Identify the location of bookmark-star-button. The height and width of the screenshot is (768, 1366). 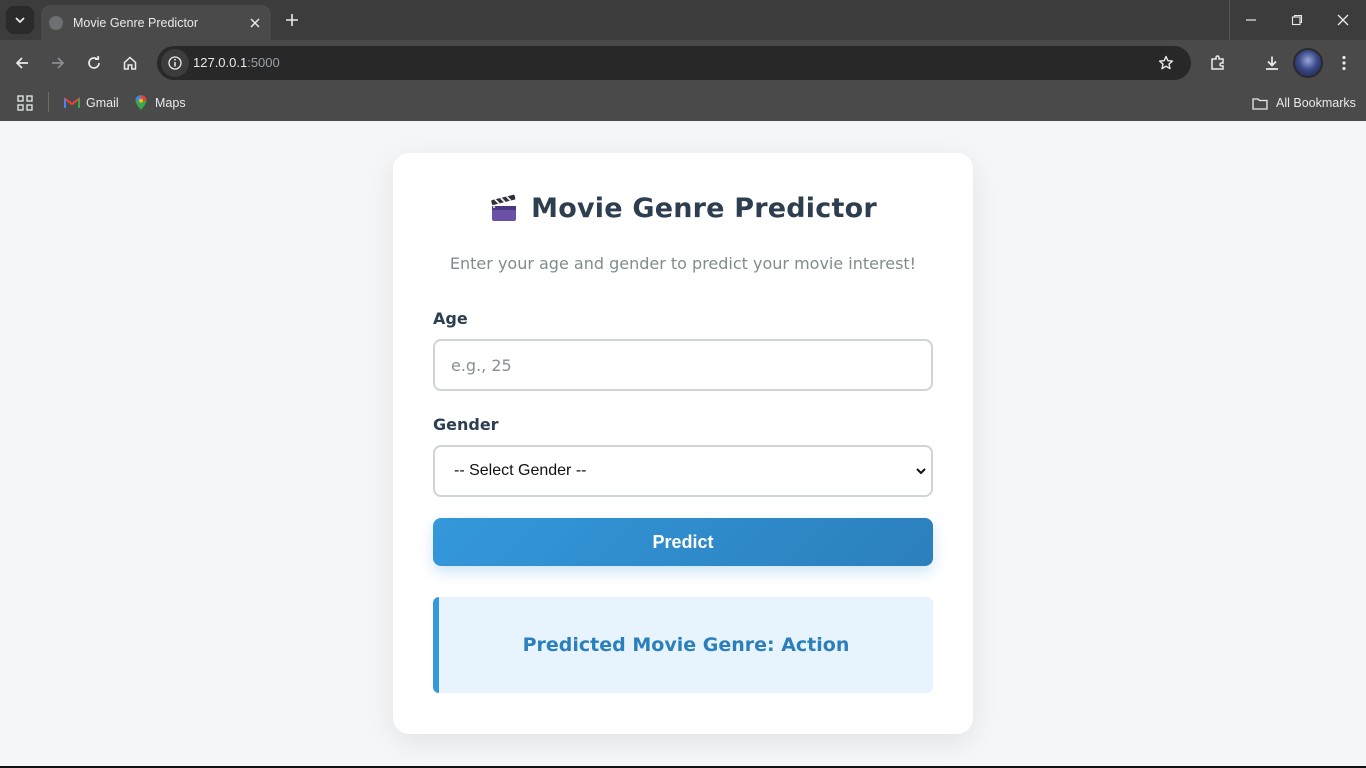
(1166, 63).